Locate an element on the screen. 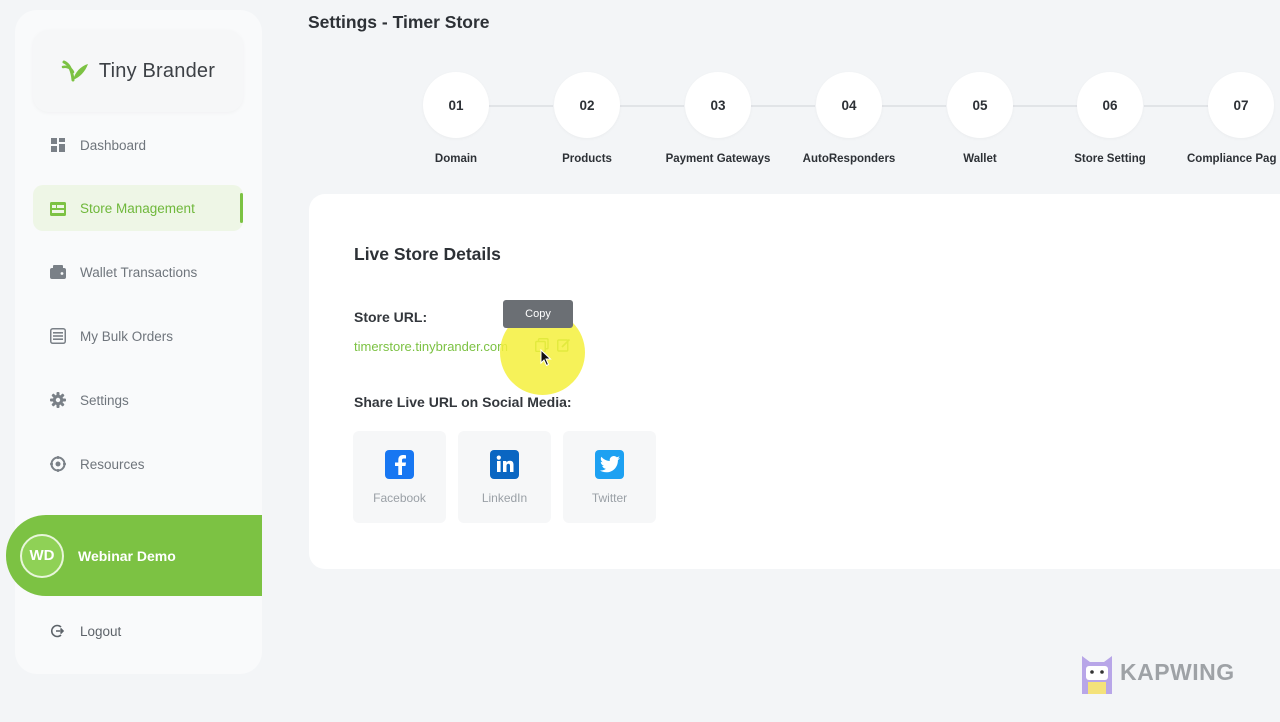  list-icon is located at coordinates (58, 336).